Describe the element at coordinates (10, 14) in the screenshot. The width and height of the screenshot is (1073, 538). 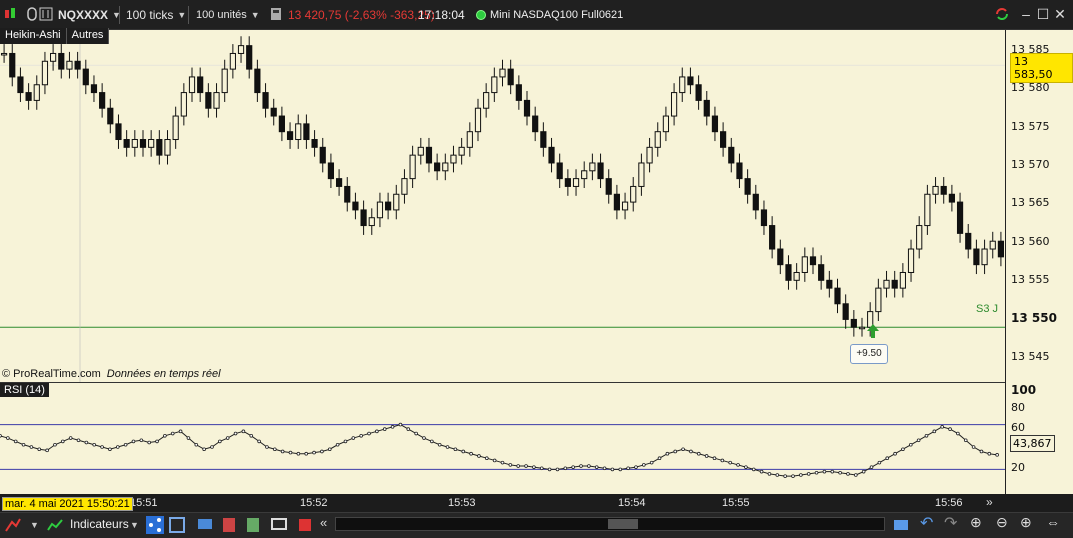
I see `candlestick-icon` at that location.